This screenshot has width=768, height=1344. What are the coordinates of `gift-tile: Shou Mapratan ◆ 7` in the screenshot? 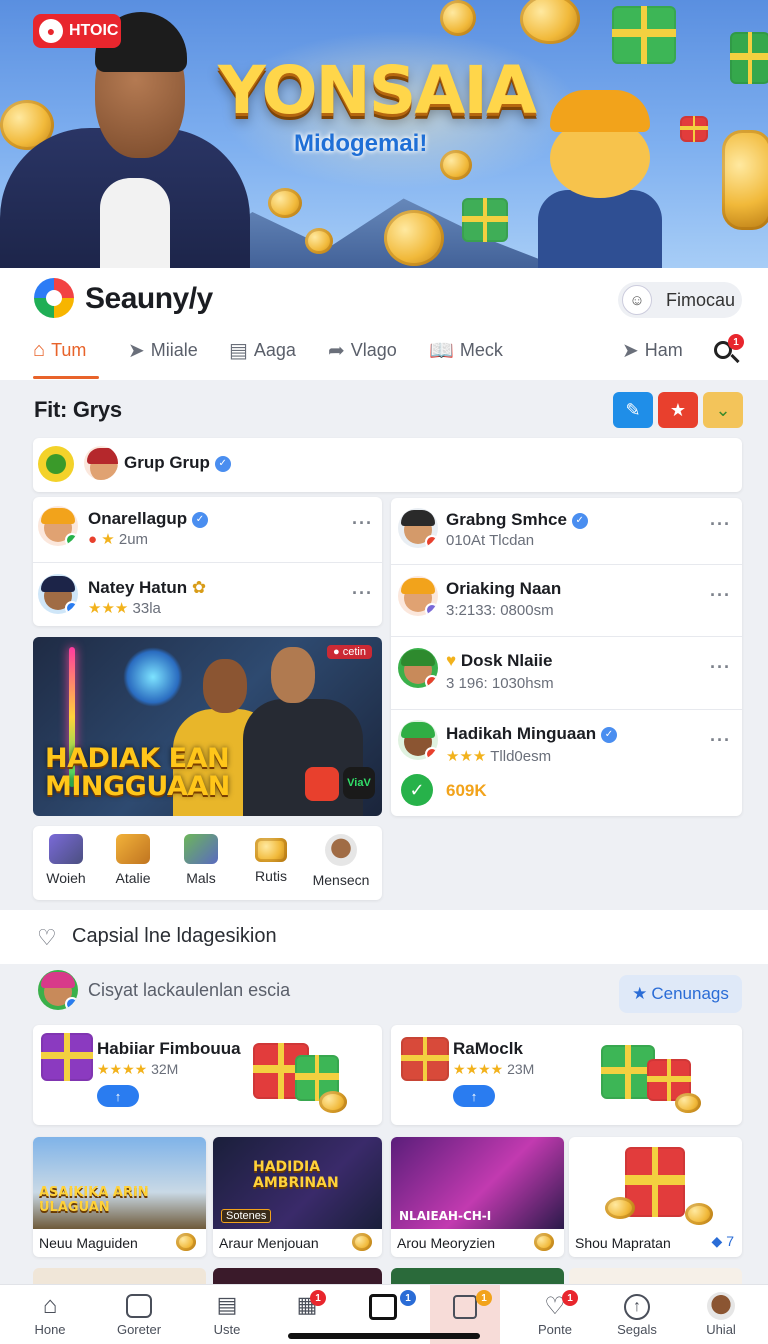 It's located at (655, 1197).